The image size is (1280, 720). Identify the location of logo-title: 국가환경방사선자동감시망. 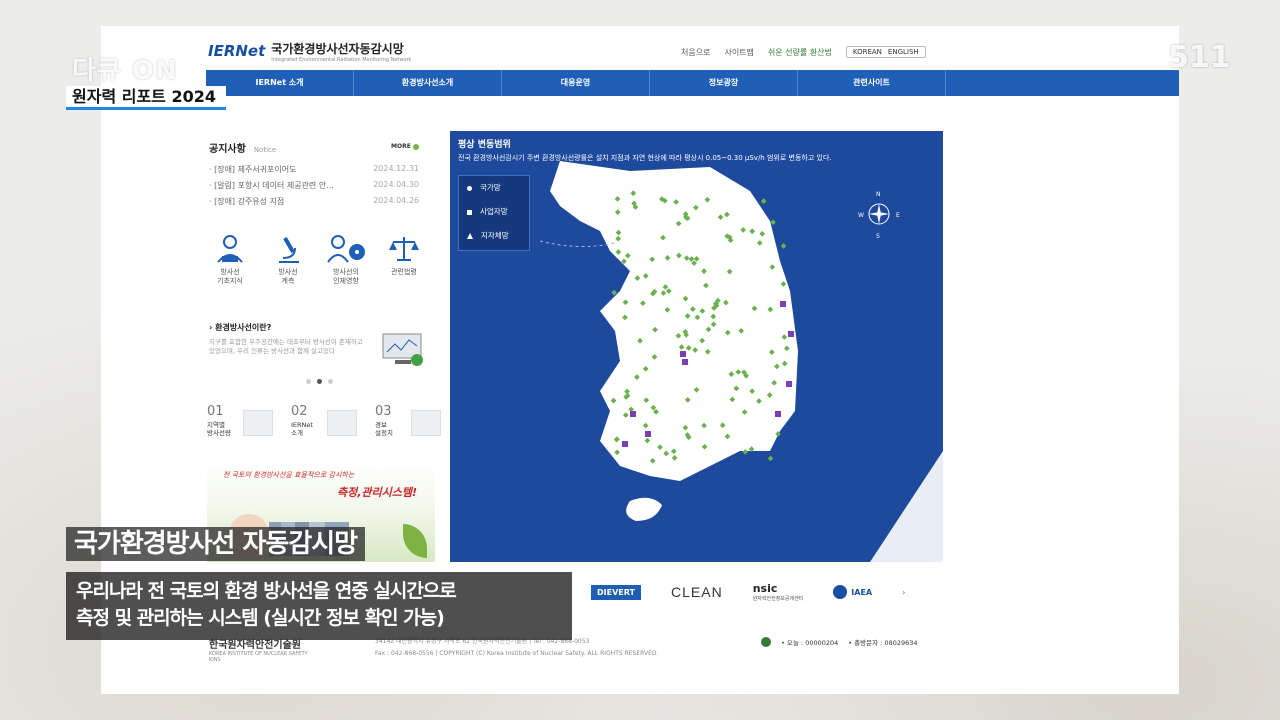
(337, 49).